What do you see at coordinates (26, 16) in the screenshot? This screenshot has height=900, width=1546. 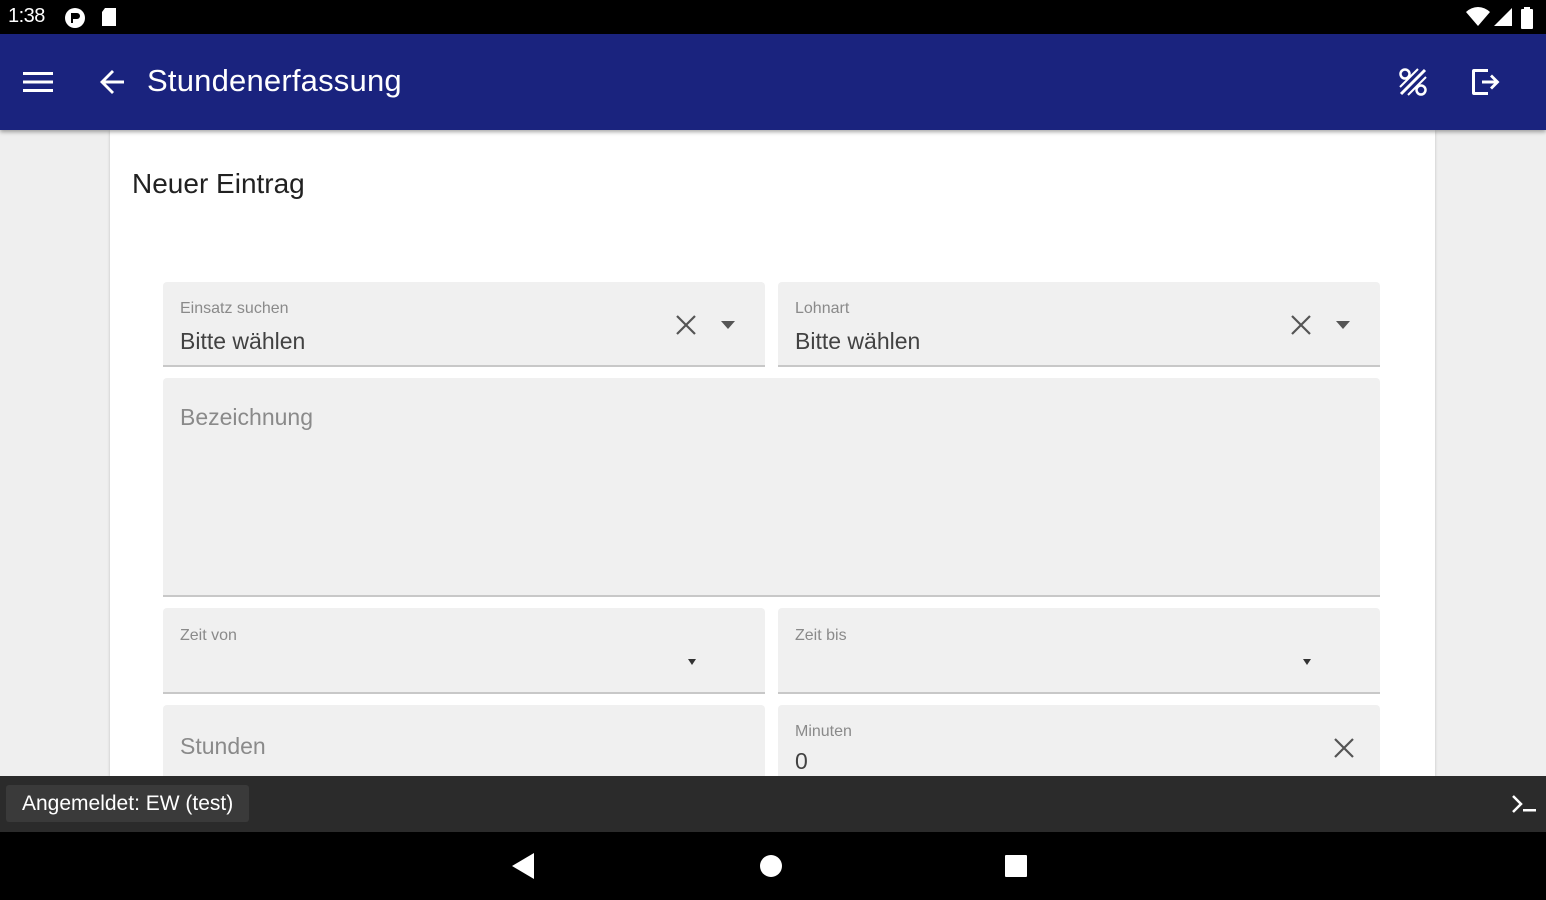 I see `status-time: 1:38` at bounding box center [26, 16].